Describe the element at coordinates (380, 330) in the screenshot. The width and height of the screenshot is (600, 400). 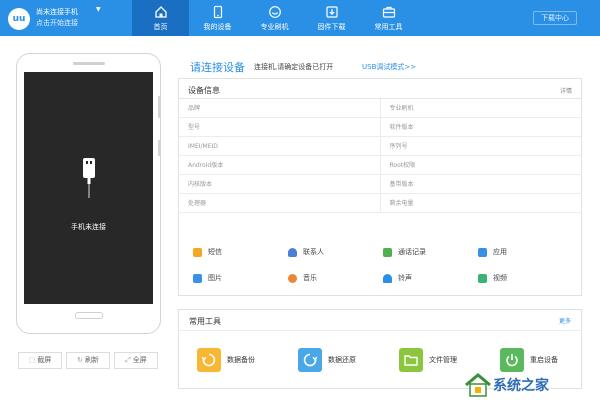
I see `divider` at that location.